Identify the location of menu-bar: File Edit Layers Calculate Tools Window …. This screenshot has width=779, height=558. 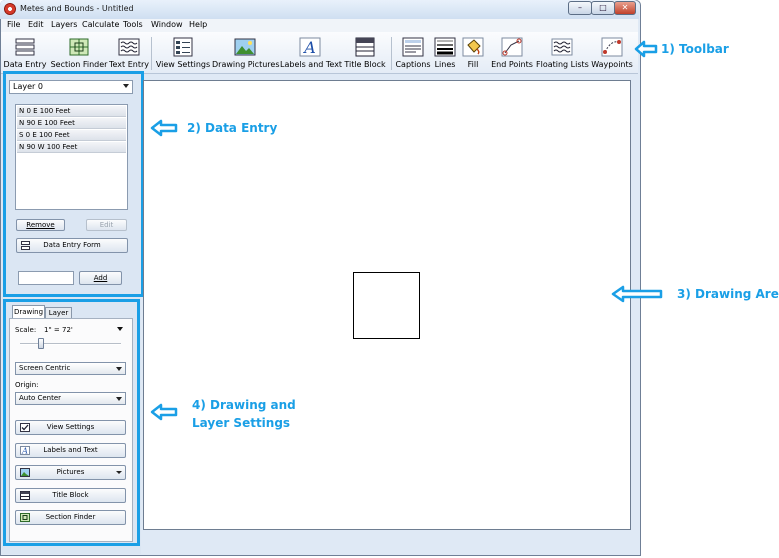
(319, 25).